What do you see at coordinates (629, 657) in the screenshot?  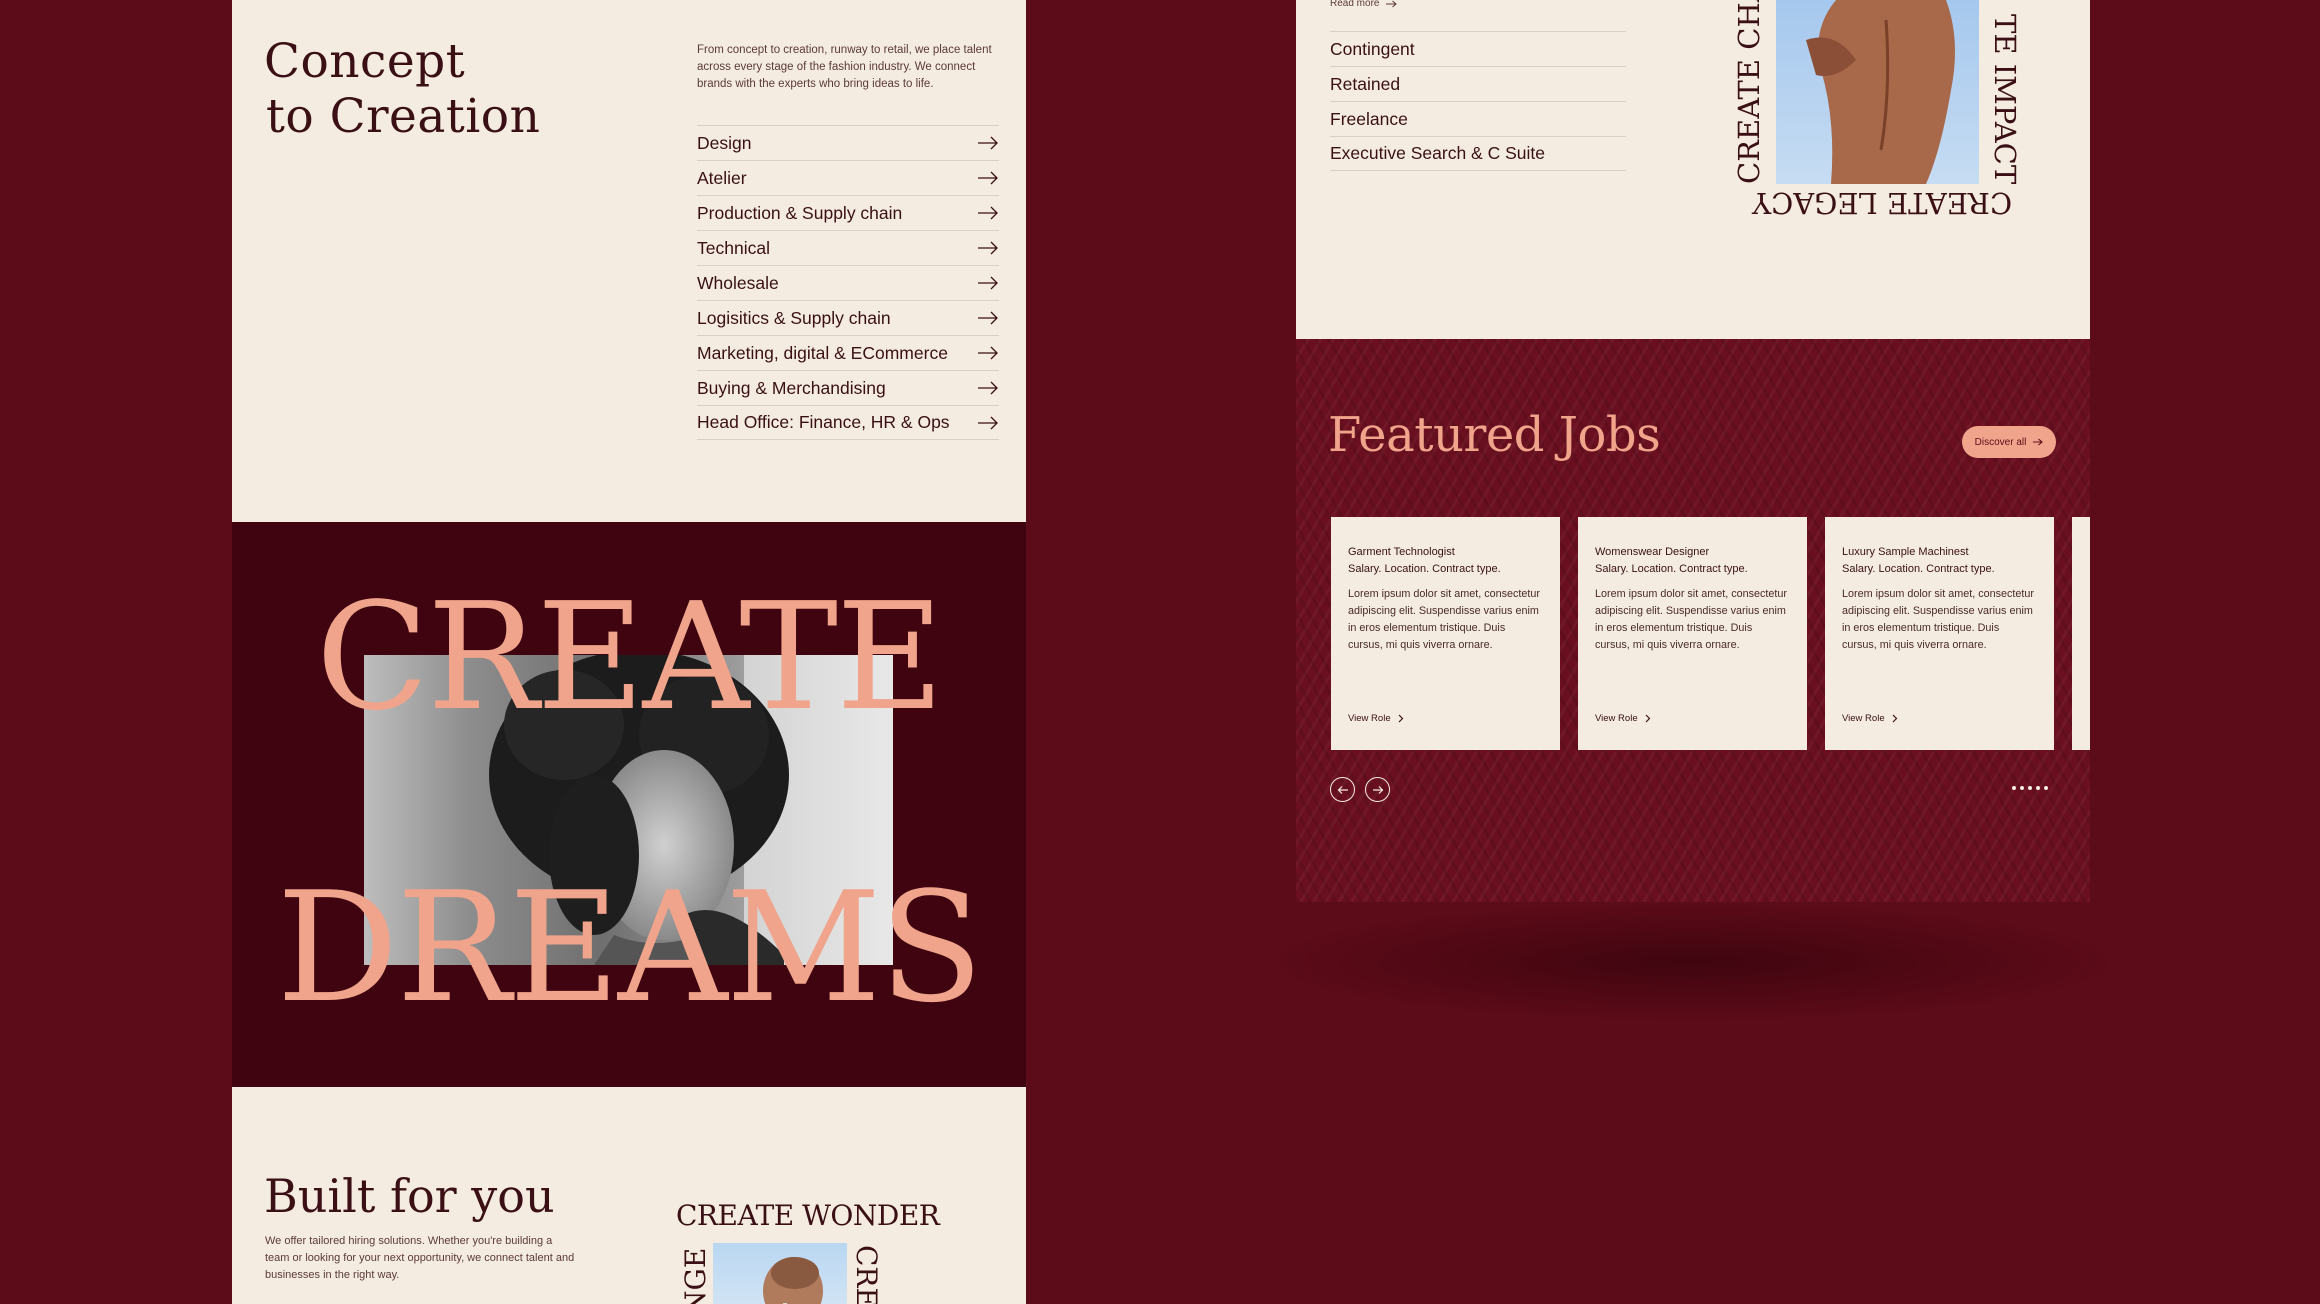 I see `hero-word-create: CREATE` at bounding box center [629, 657].